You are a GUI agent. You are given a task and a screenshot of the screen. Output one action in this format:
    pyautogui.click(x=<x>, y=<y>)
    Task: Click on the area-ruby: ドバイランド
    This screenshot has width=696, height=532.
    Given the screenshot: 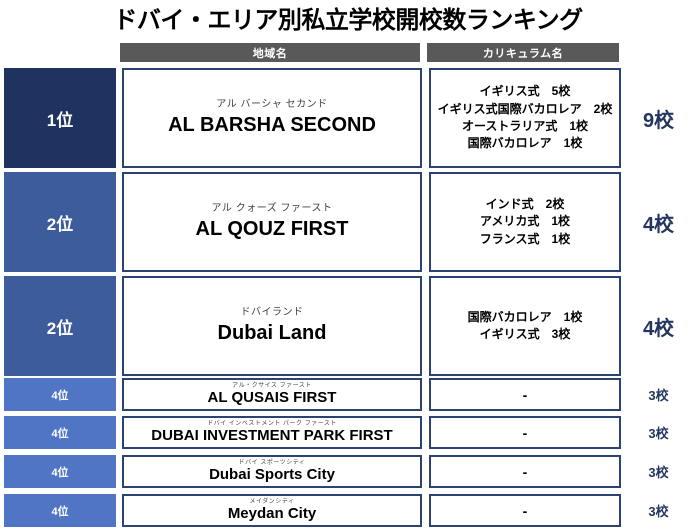 What is the action you would take?
    pyautogui.click(x=272, y=313)
    